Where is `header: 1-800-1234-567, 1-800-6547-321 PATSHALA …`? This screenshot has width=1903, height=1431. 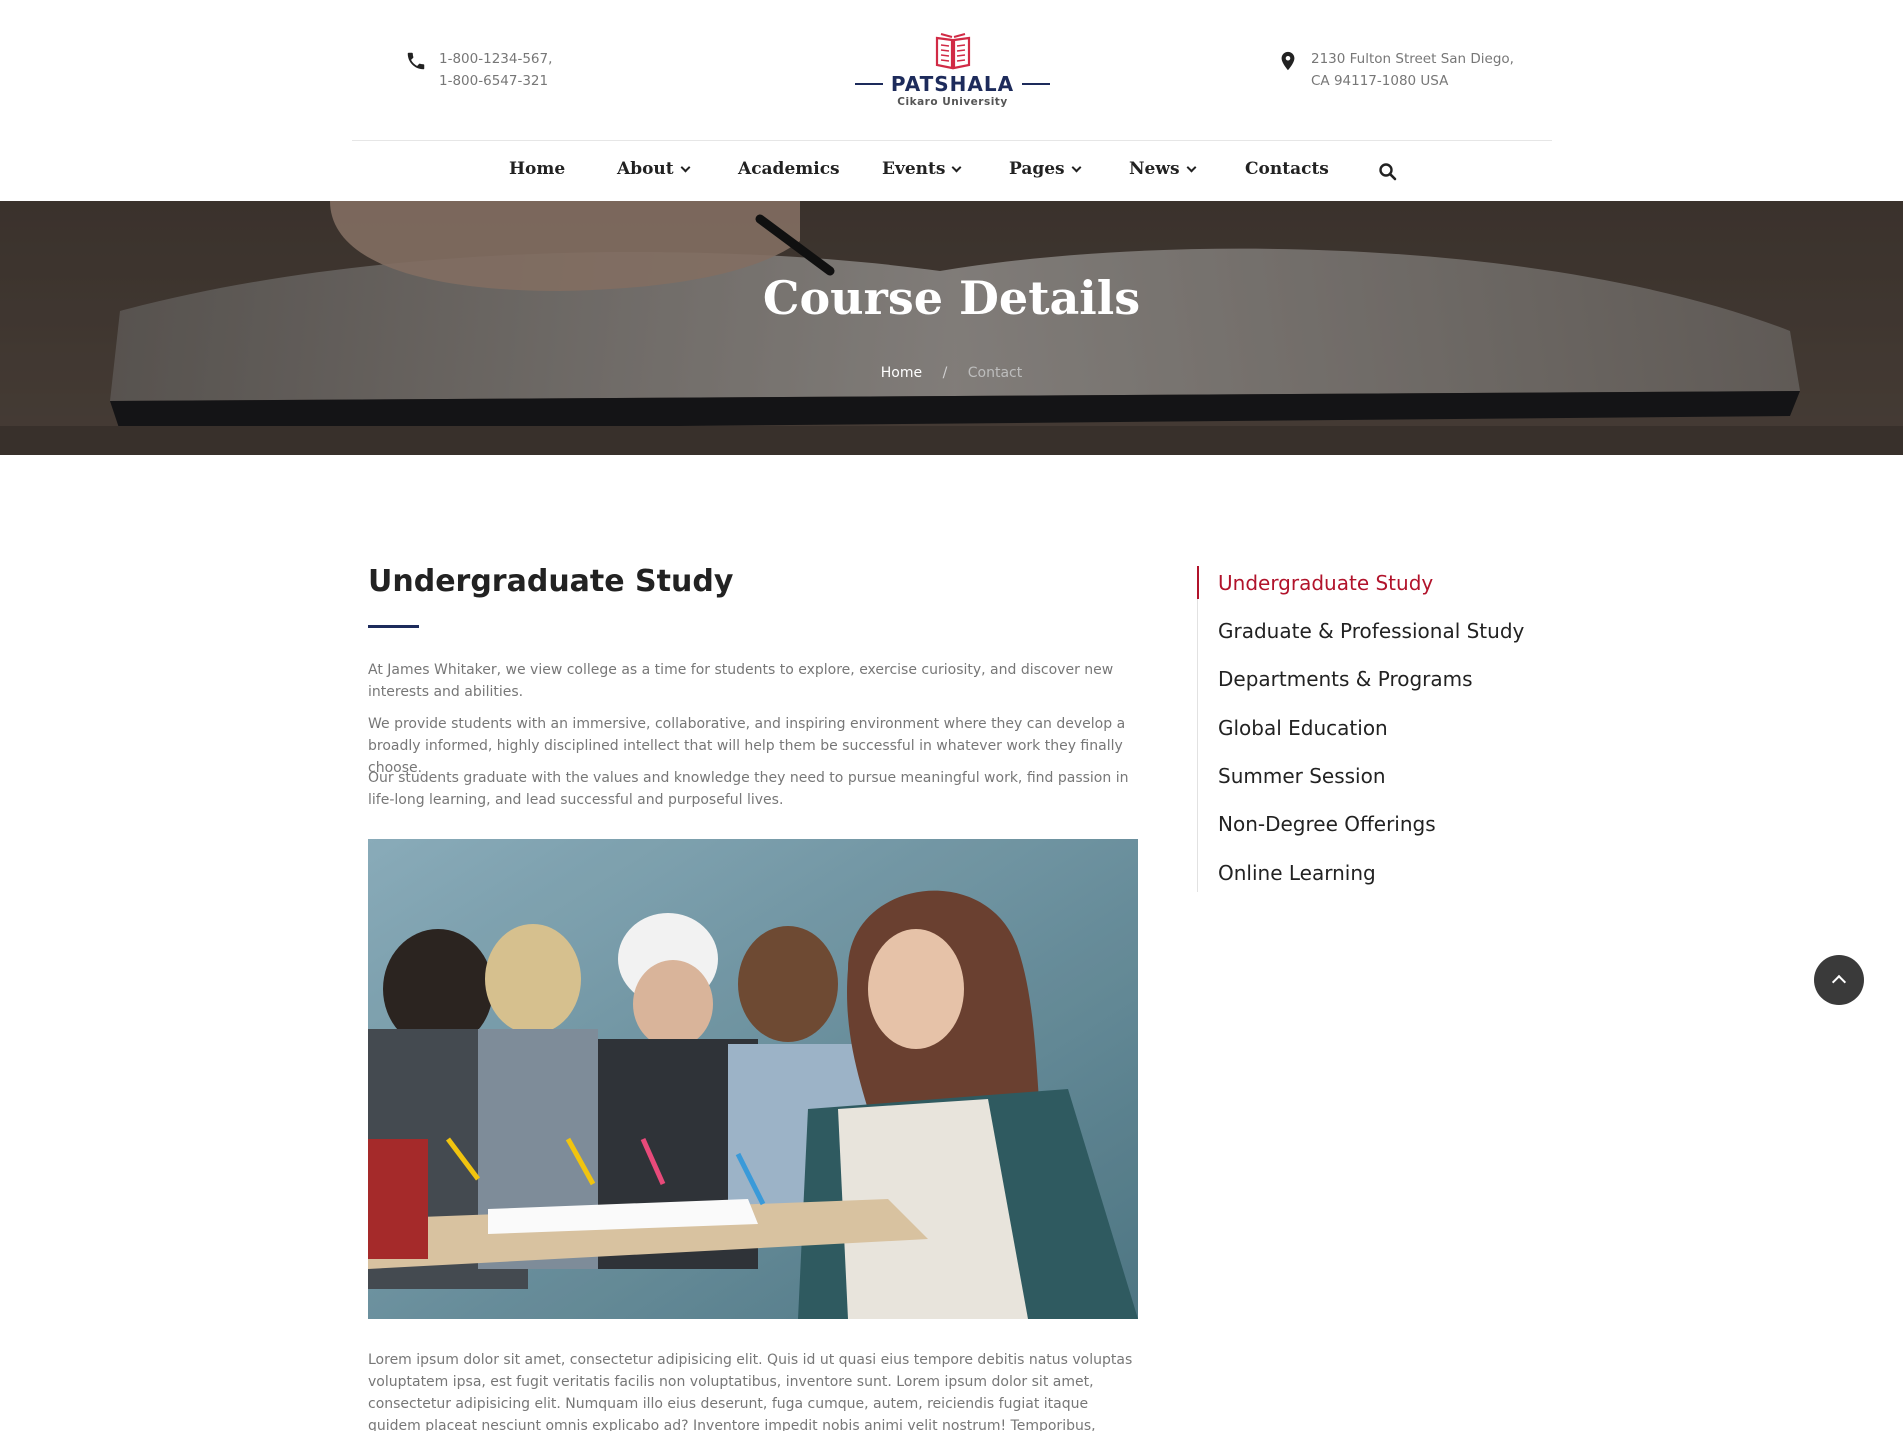
header: 1-800-1234-567, 1-800-6547-321 PATSHALA … is located at coordinates (951, 70).